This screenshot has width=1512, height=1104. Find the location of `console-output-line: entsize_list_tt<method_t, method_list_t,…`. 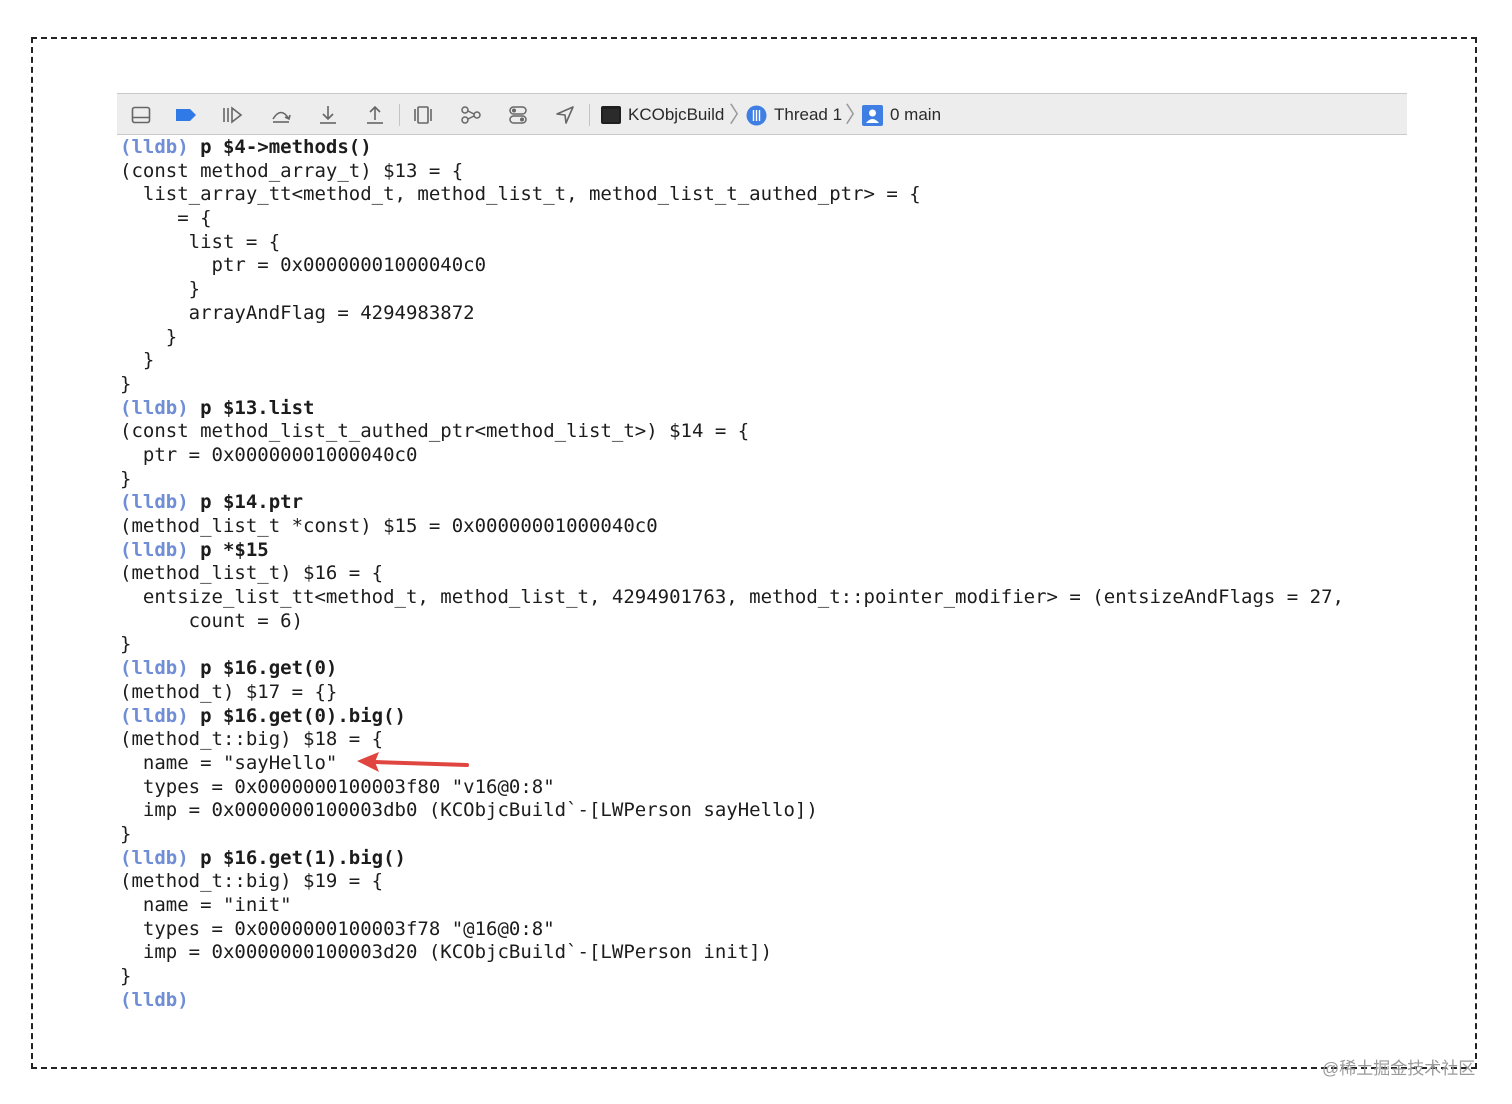

console-output-line: entsize_list_tt<method_t, method_list_t,… is located at coordinates (732, 597).